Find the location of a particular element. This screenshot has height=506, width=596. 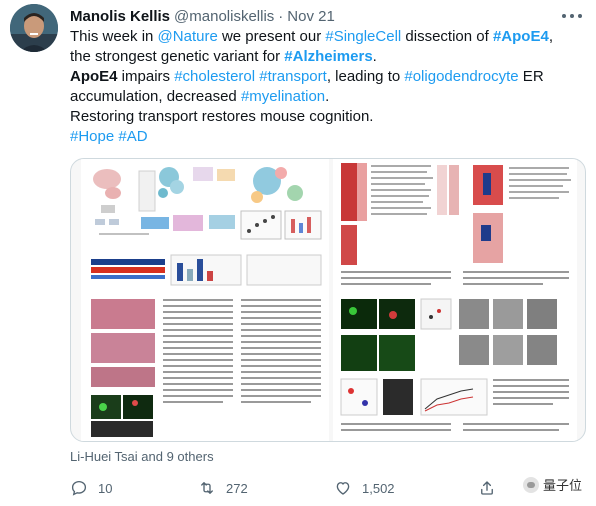

text-span: , leading to is located at coordinates (365, 76).